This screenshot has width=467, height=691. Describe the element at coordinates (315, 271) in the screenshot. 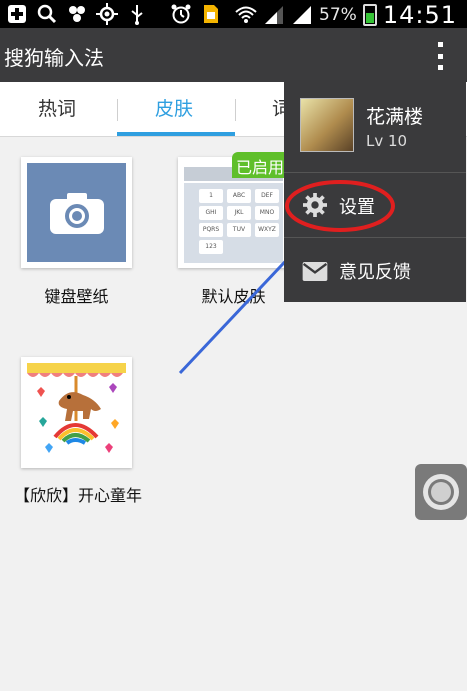

I see `mail-icon` at that location.